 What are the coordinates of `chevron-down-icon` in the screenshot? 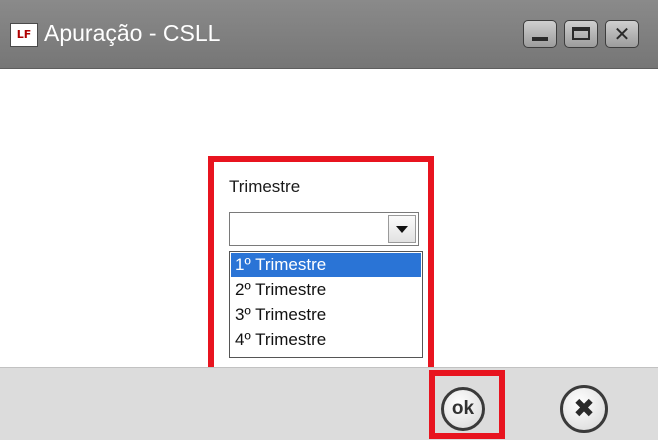 It's located at (402, 229).